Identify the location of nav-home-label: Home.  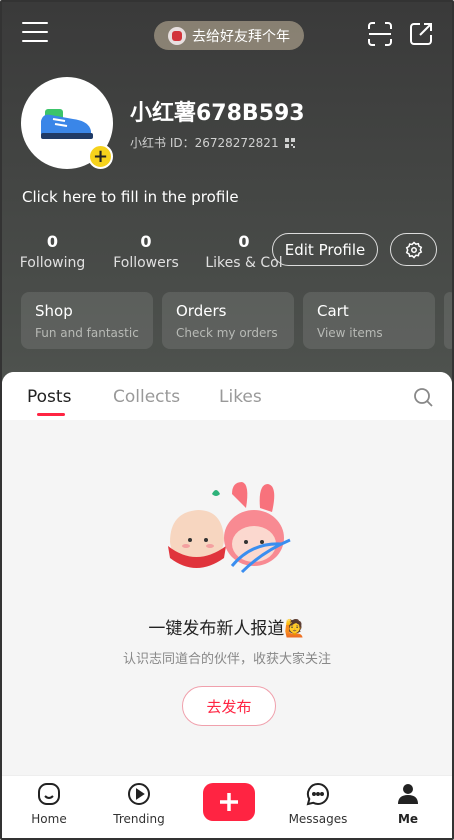
(49, 819).